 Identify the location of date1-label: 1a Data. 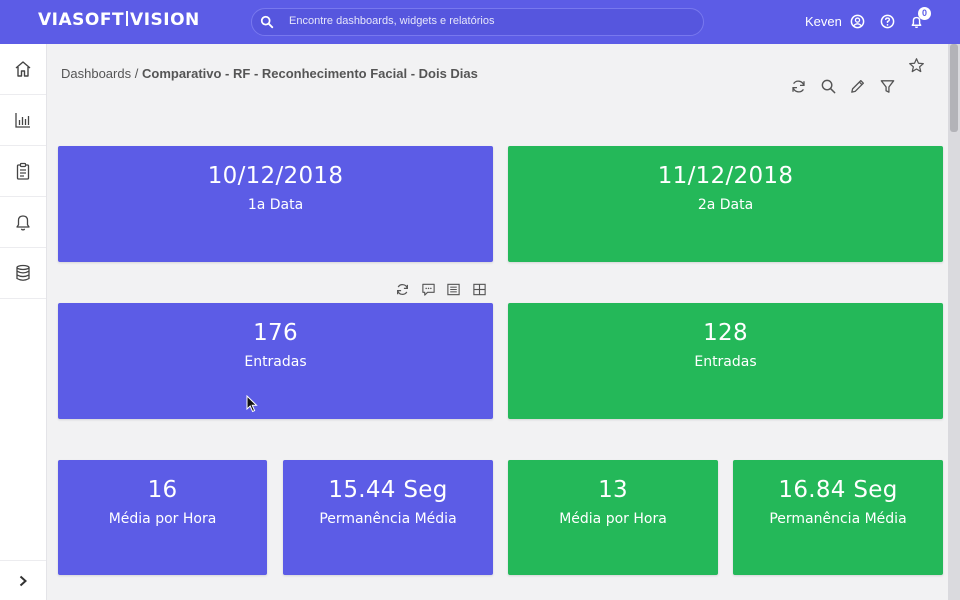
(275, 205).